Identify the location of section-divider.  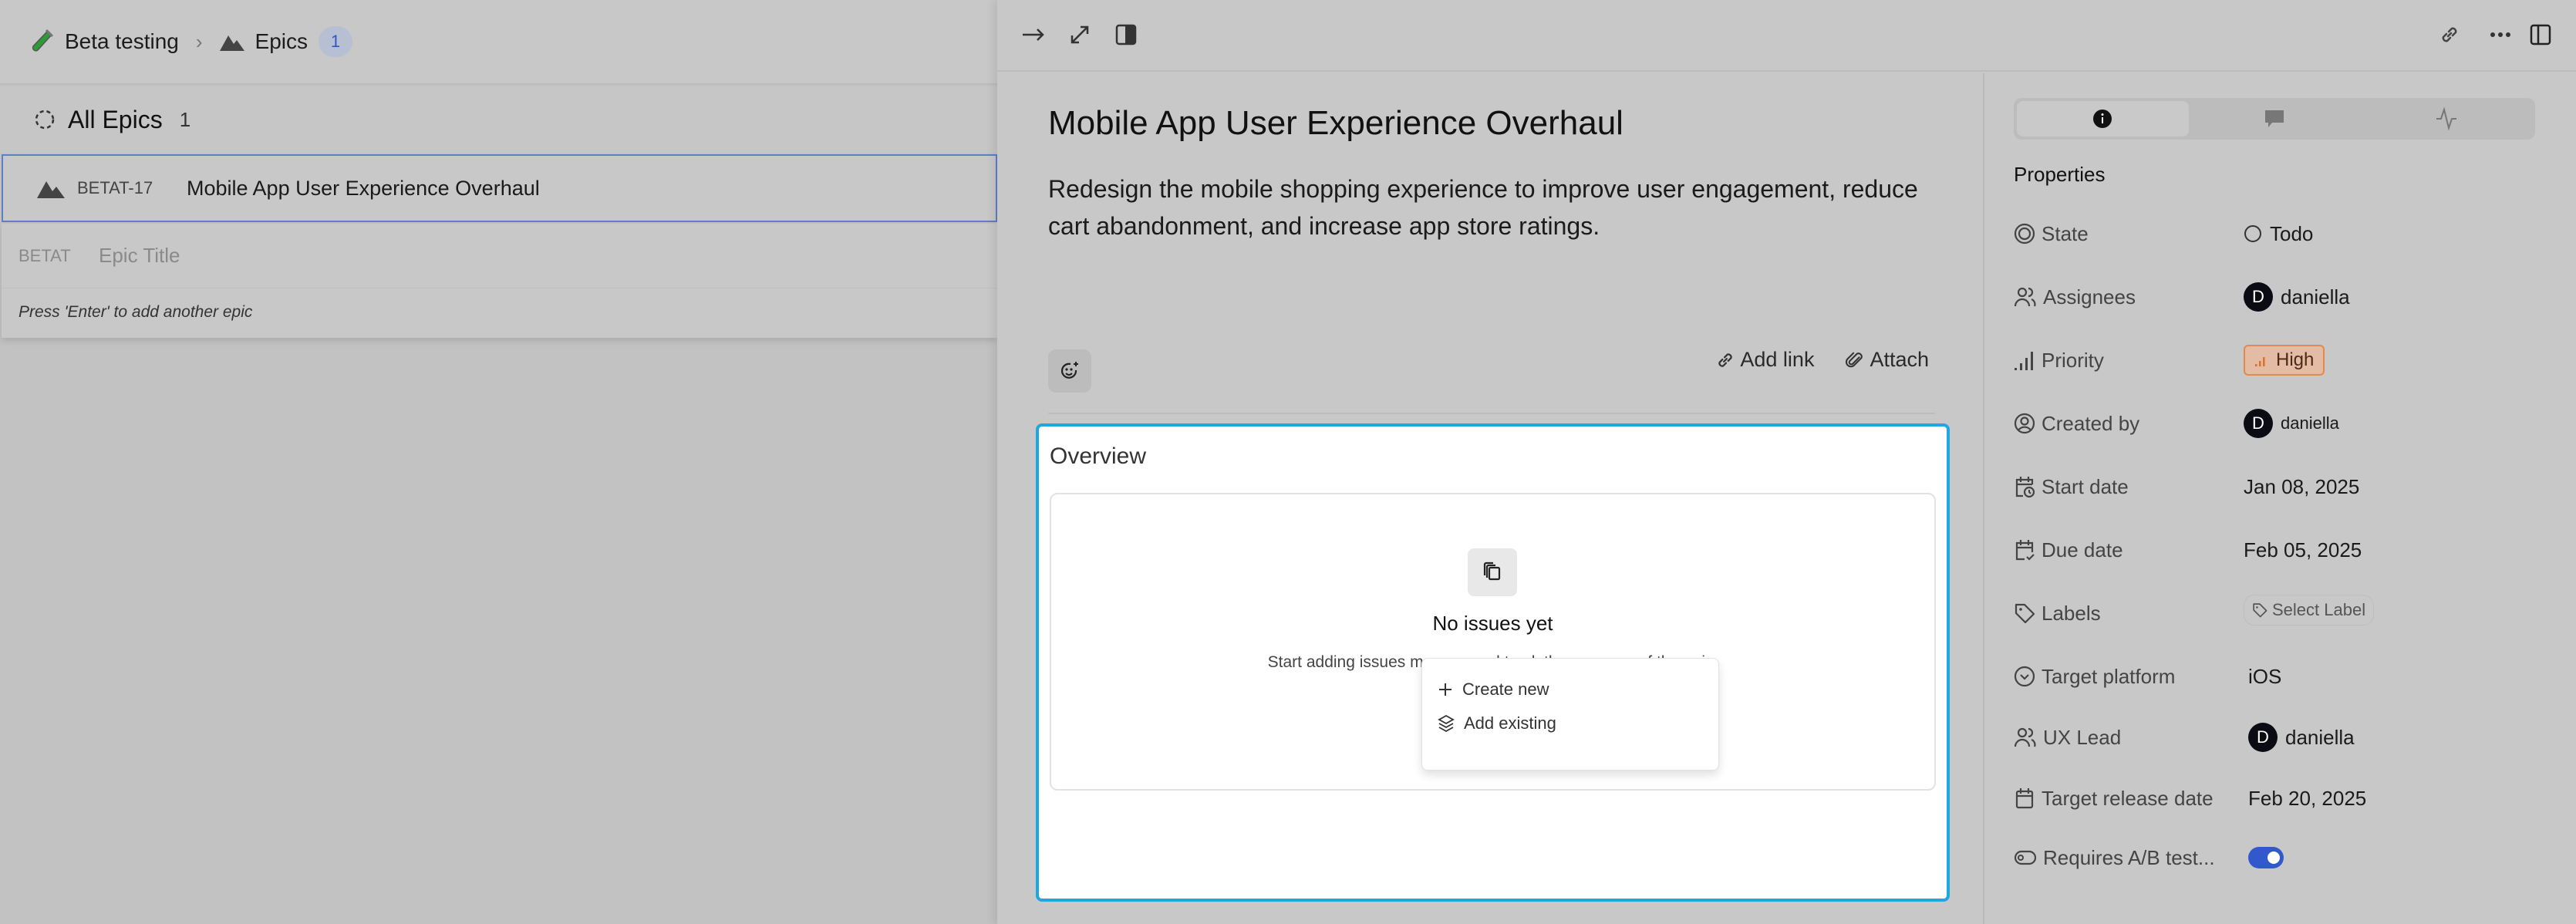
(1491, 413).